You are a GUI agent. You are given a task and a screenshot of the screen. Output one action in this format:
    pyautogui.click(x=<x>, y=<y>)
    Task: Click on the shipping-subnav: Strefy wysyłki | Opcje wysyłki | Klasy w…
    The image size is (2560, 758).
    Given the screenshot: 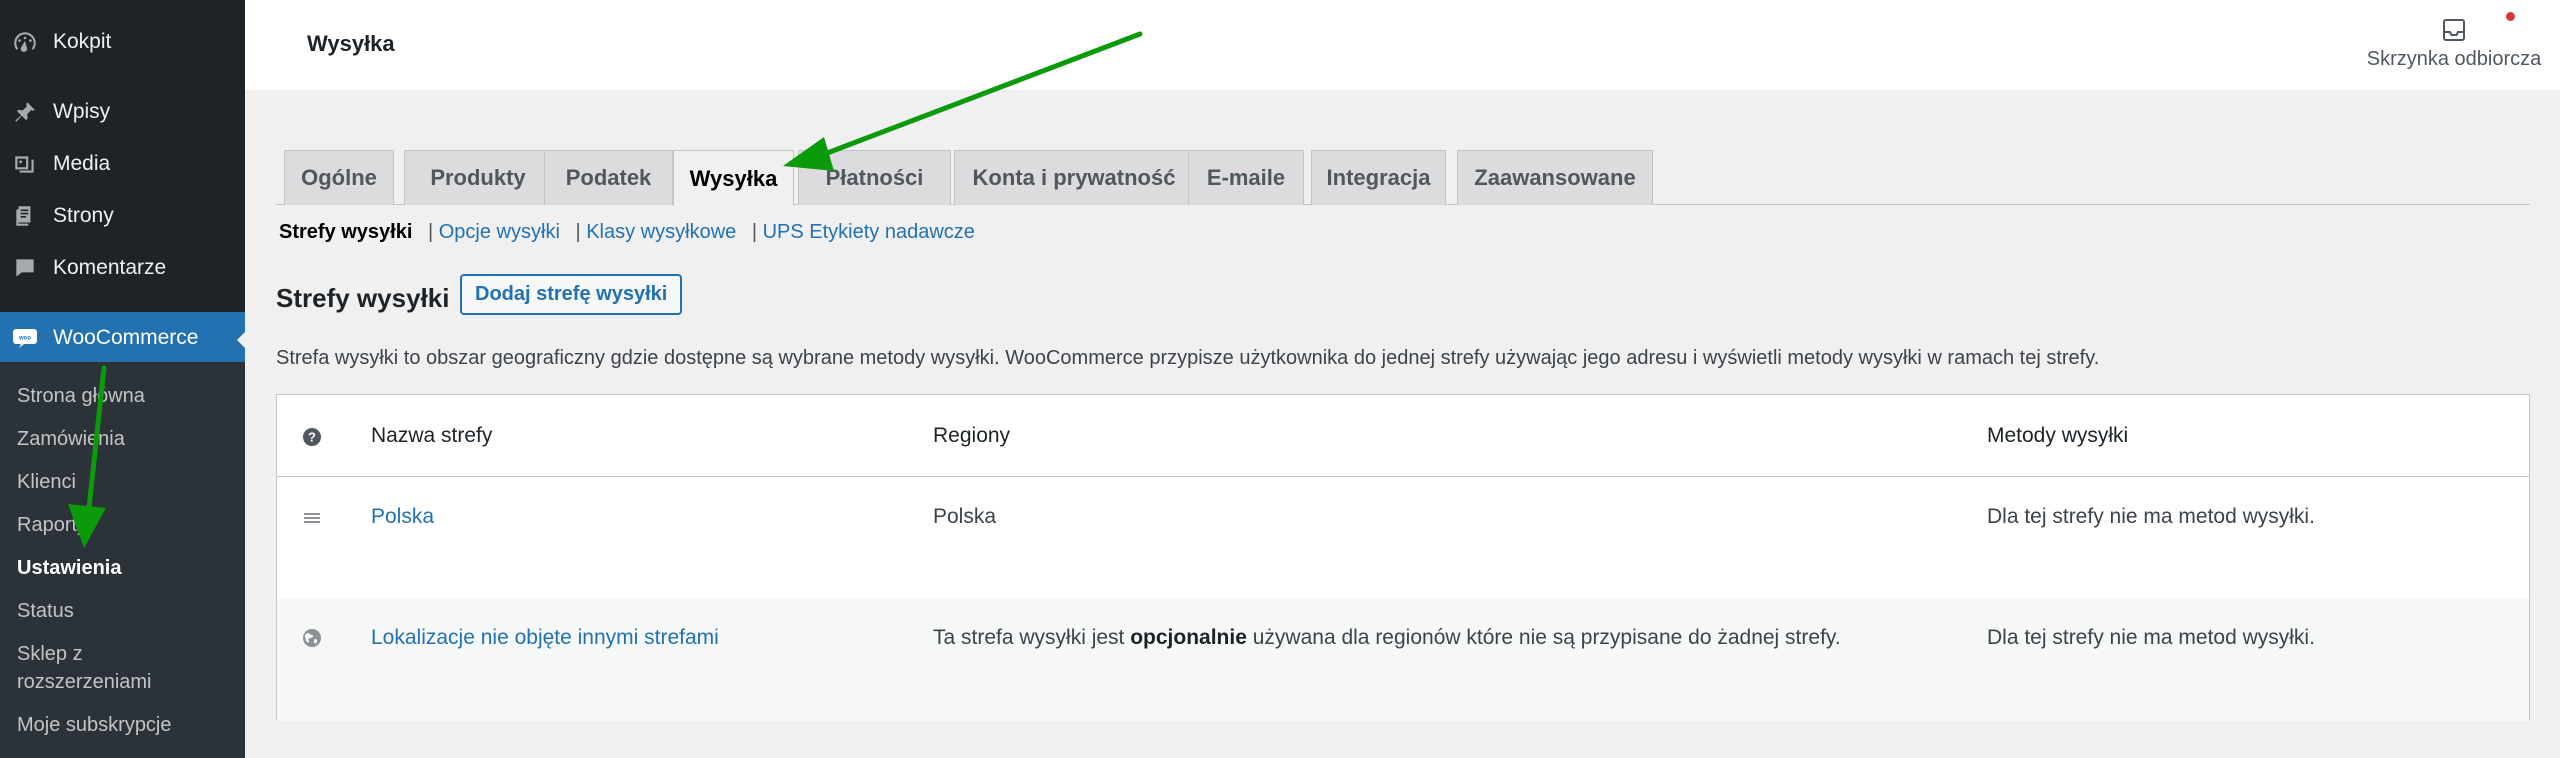 What is the action you would take?
    pyautogui.click(x=627, y=232)
    